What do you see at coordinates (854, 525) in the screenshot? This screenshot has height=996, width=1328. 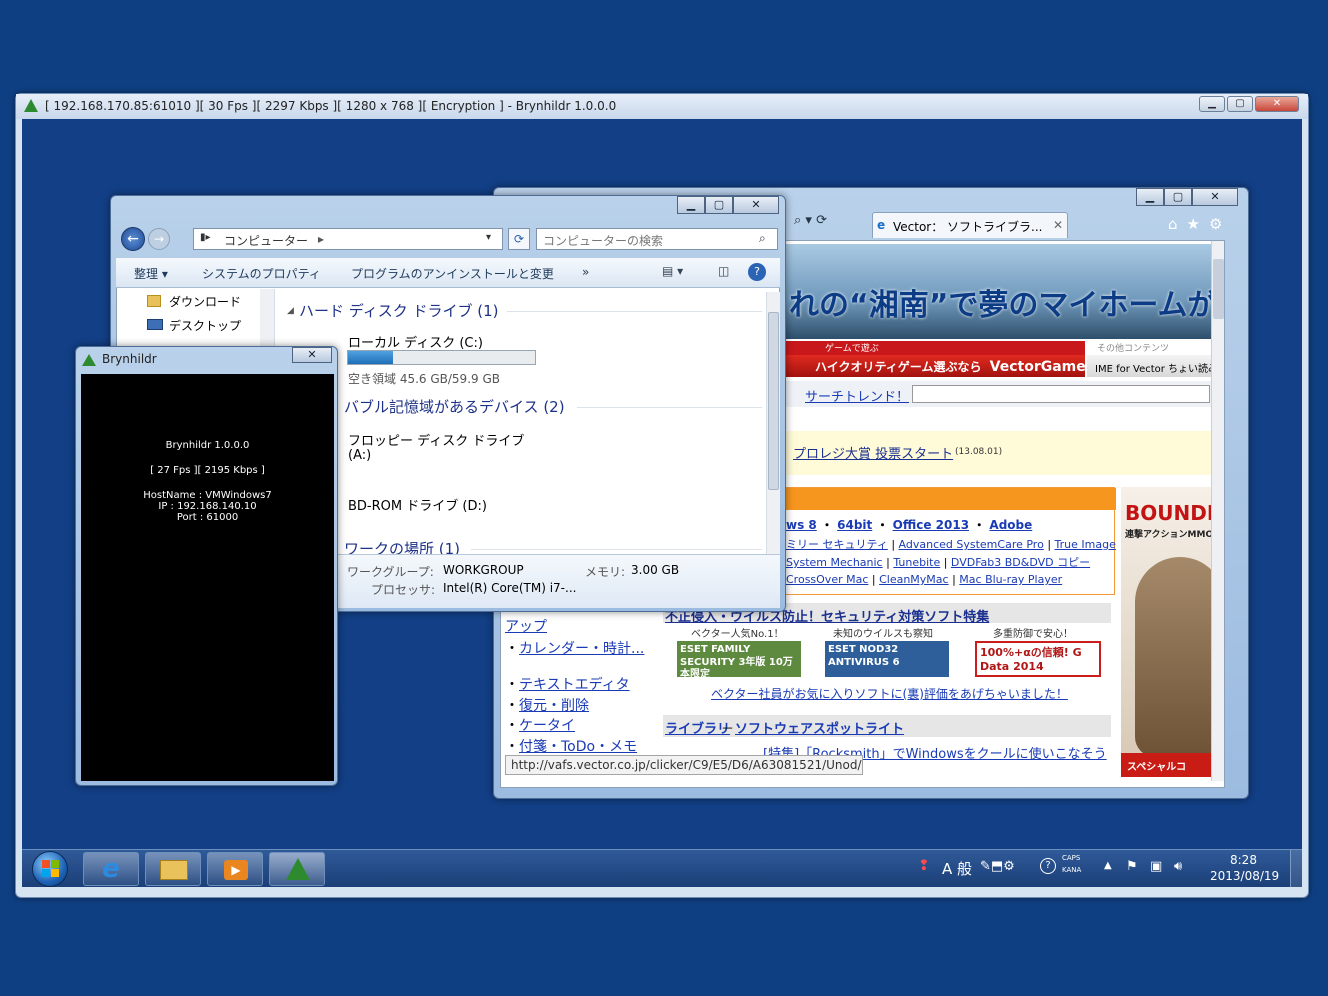 I see `link-64bit: 64bit` at bounding box center [854, 525].